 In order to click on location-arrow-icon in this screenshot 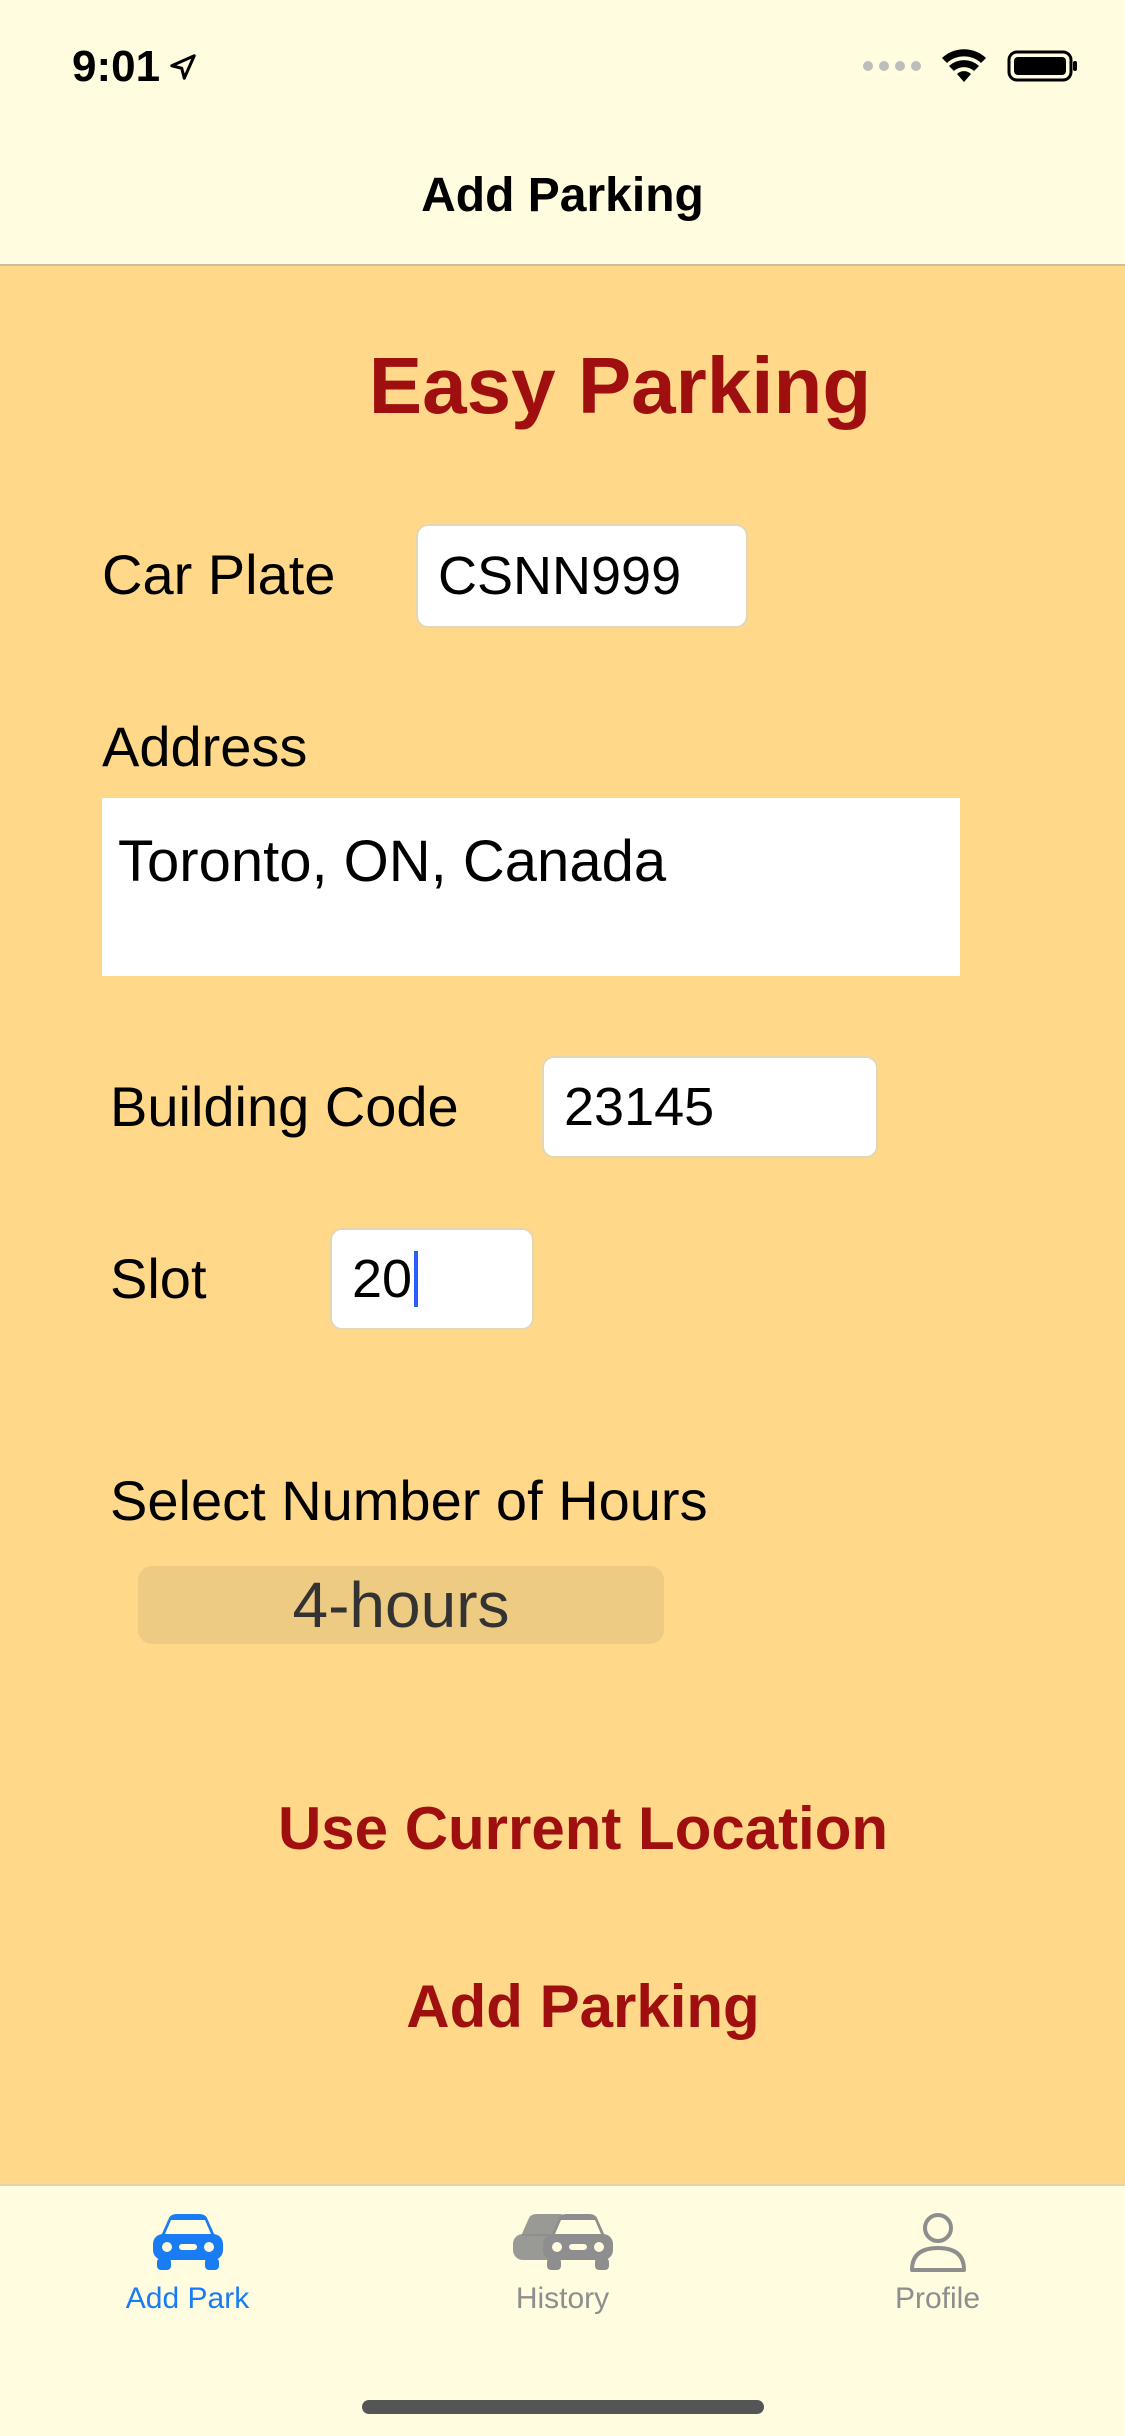, I will do `click(183, 67)`.